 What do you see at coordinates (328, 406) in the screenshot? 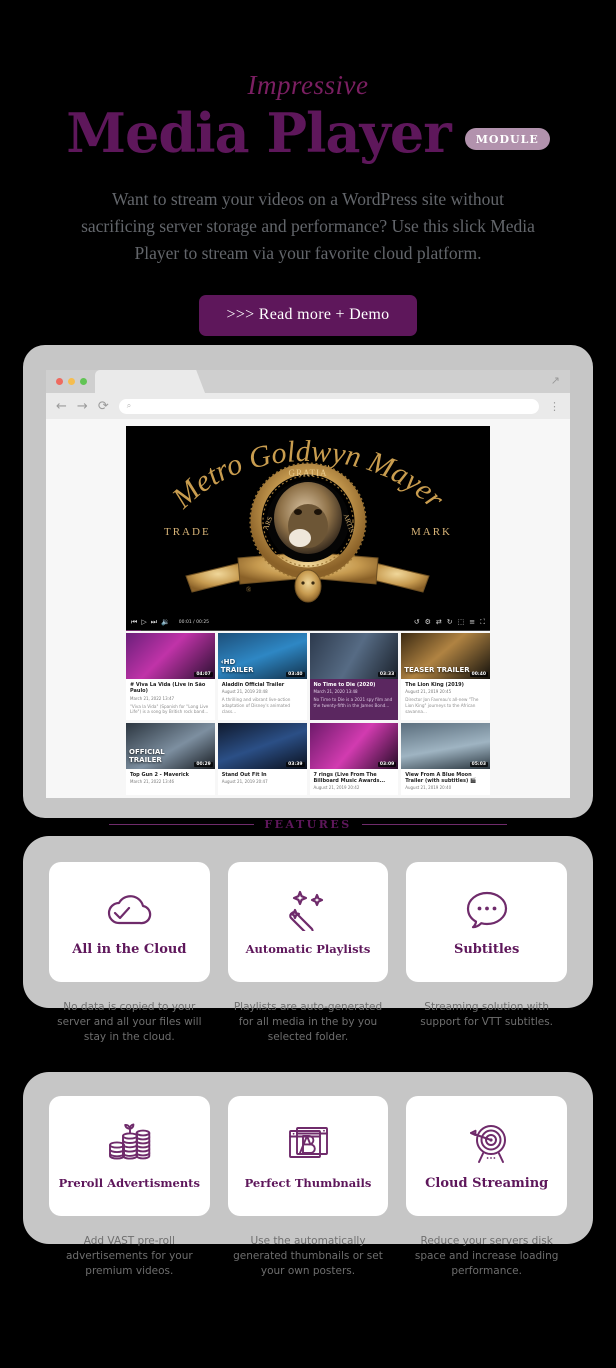
I see `address-bar: ⌕` at bounding box center [328, 406].